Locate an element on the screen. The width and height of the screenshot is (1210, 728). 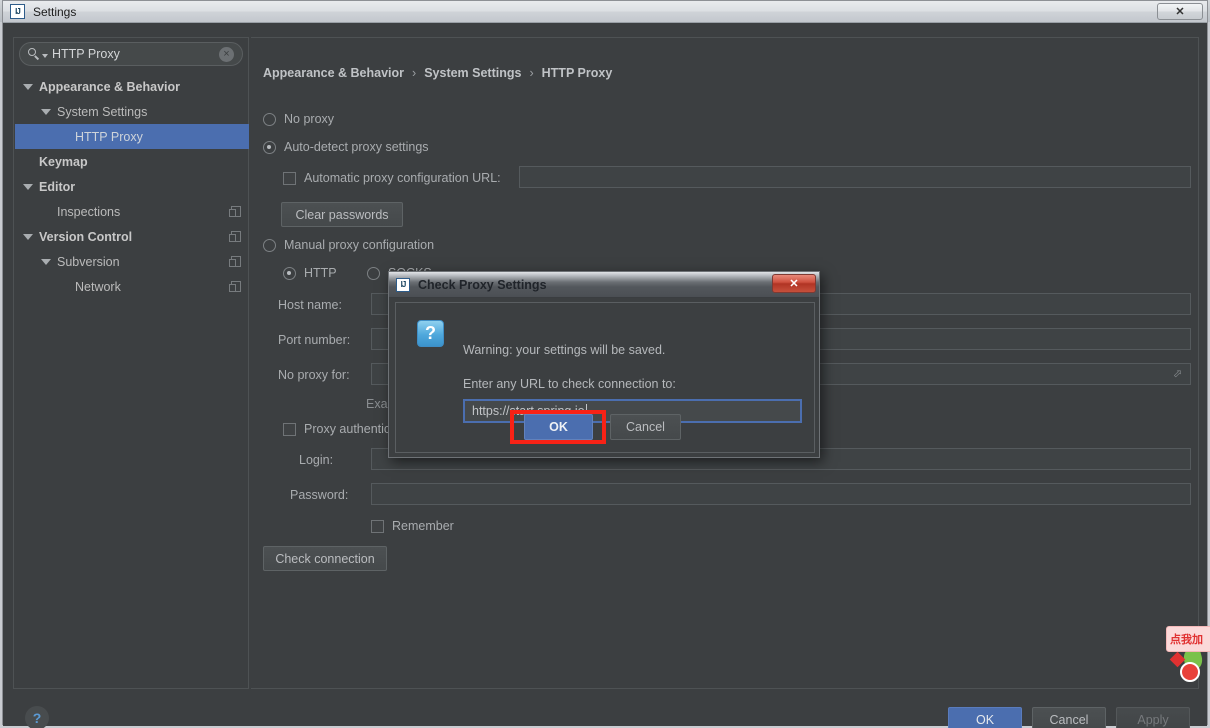
sidebar-item-http-proxy: HTTP Proxy is located at coordinates (132, 136).